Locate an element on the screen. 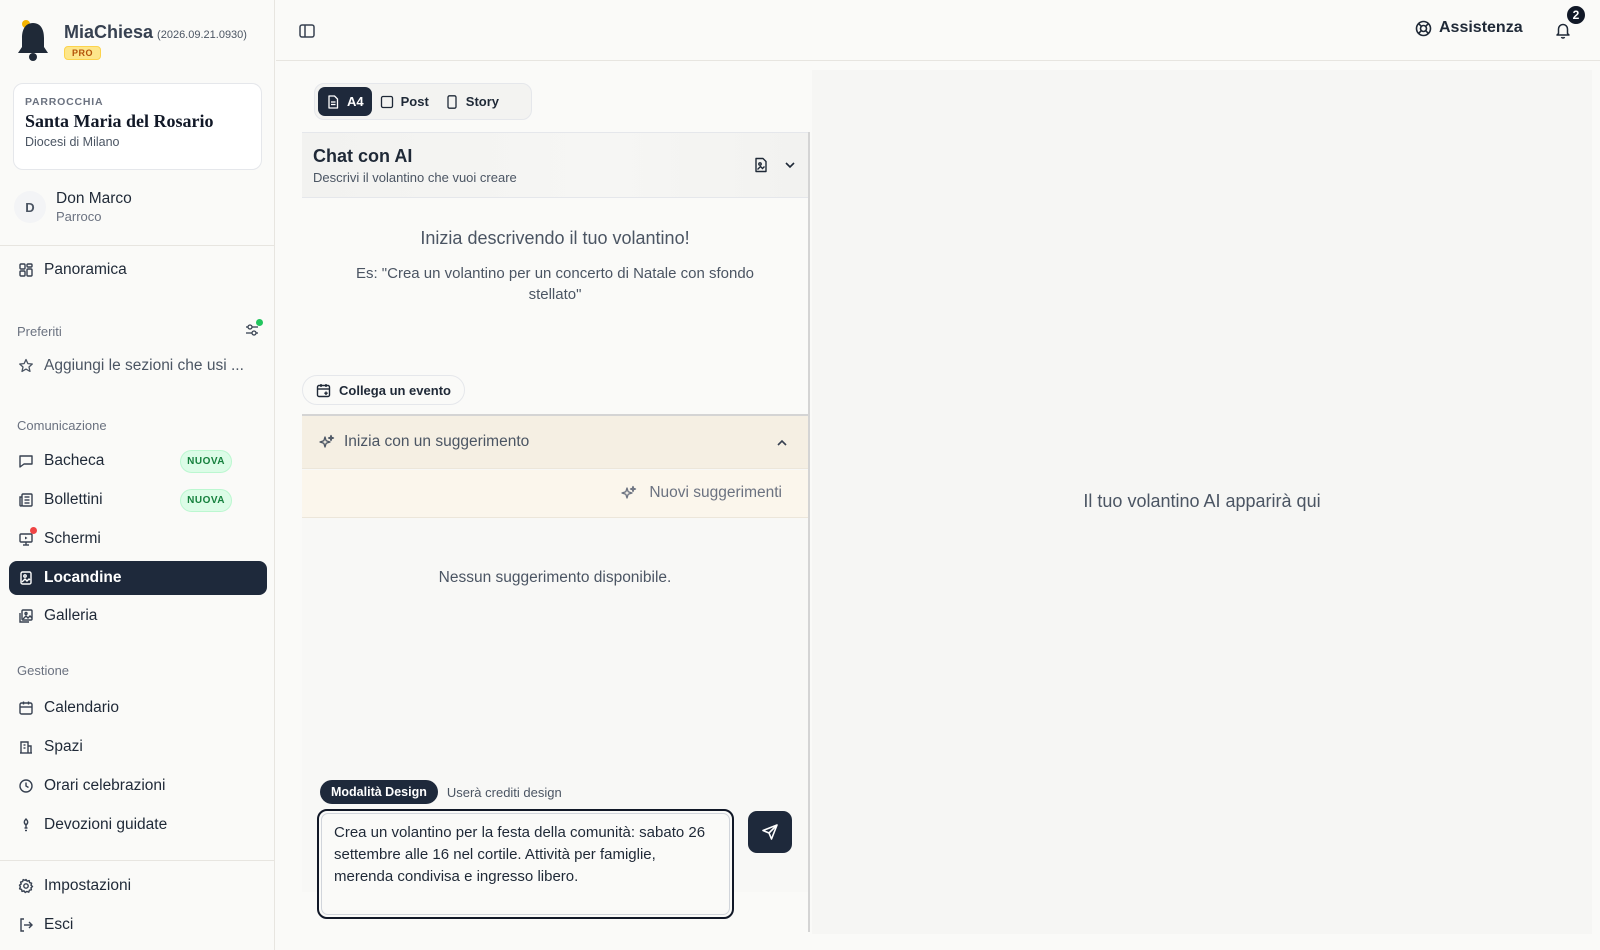  tab-a4-label: A4 is located at coordinates (355, 101).